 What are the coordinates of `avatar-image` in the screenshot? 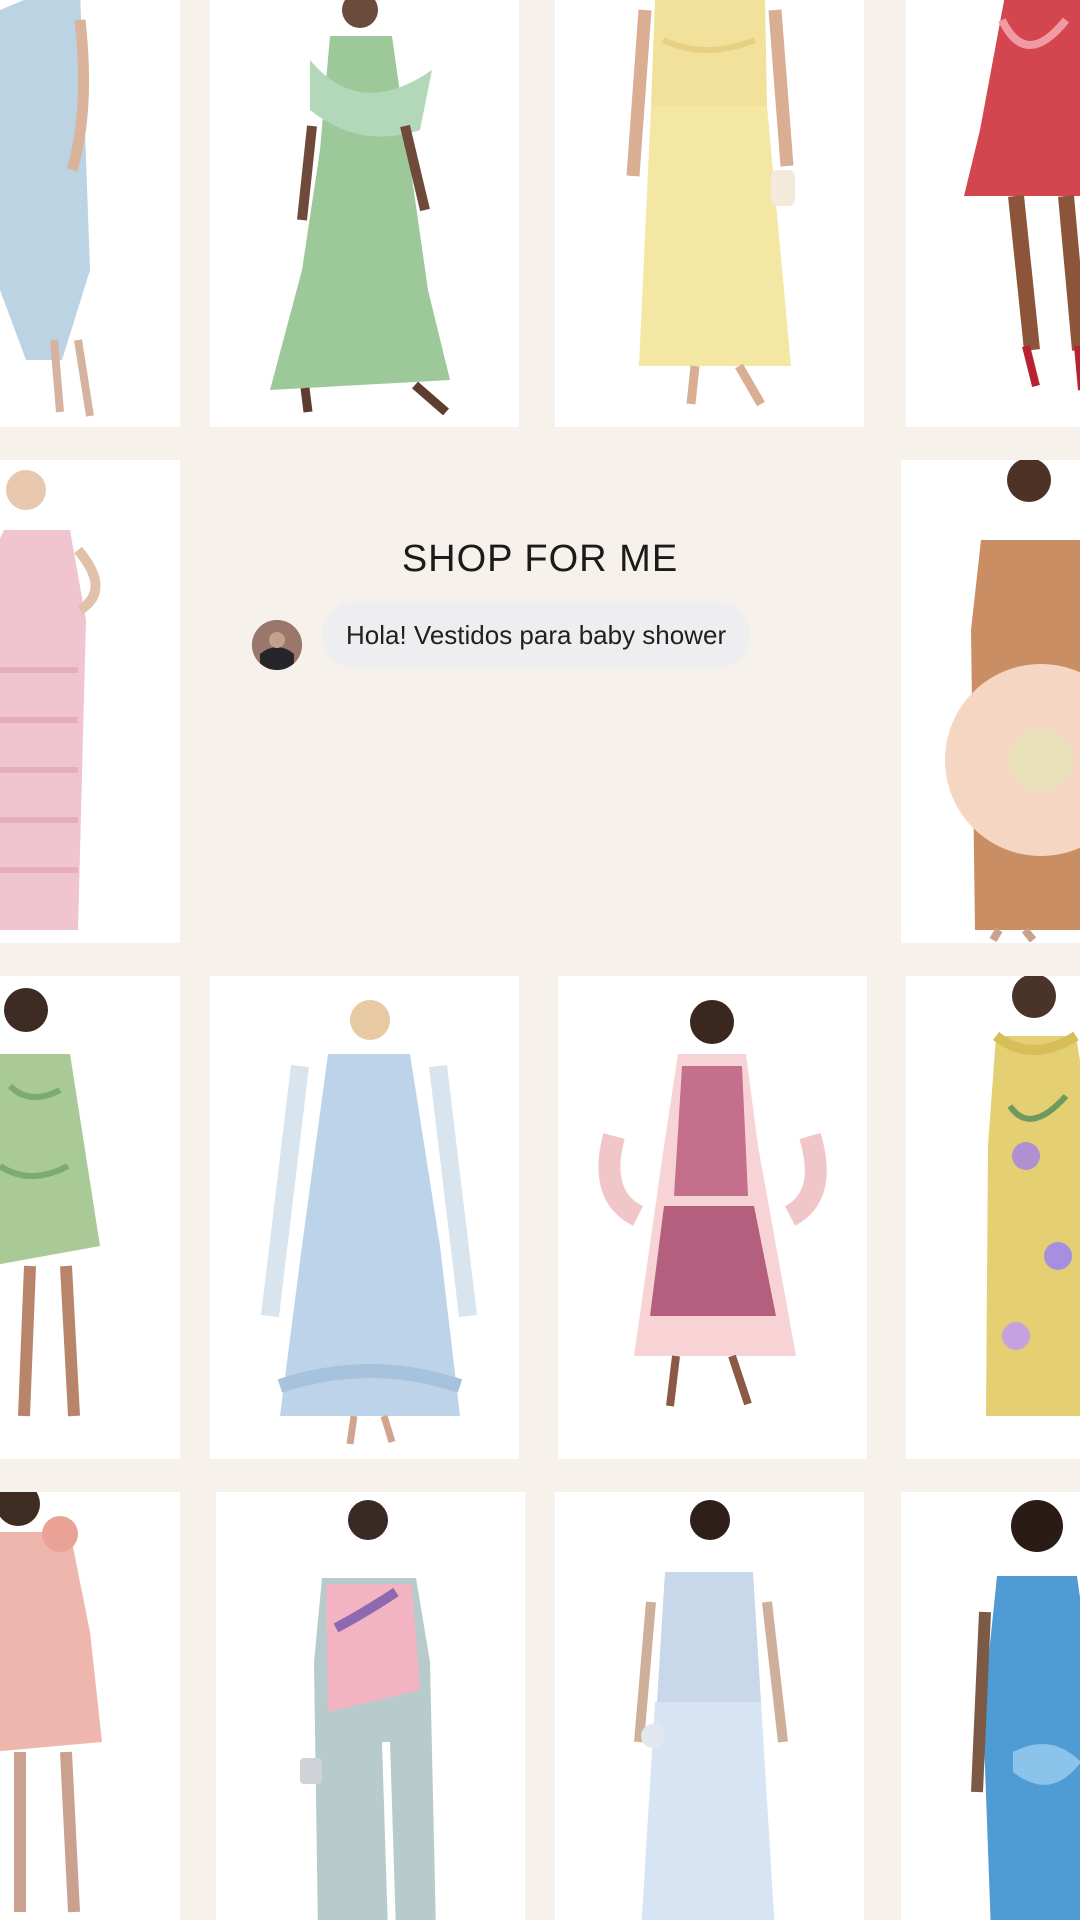 It's located at (277, 645).